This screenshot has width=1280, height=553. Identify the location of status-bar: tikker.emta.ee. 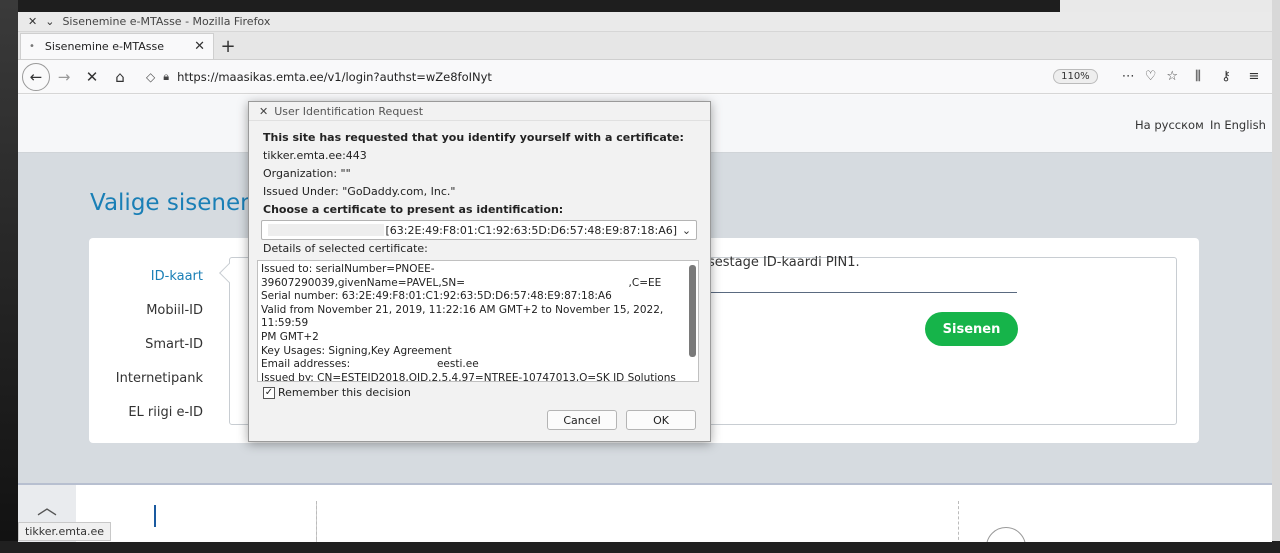
(65, 531).